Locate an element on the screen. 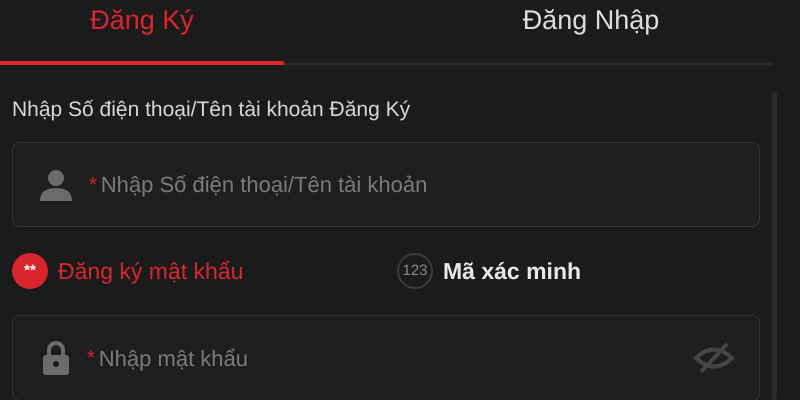  tab: Đăng Nhập is located at coordinates (591, 32).